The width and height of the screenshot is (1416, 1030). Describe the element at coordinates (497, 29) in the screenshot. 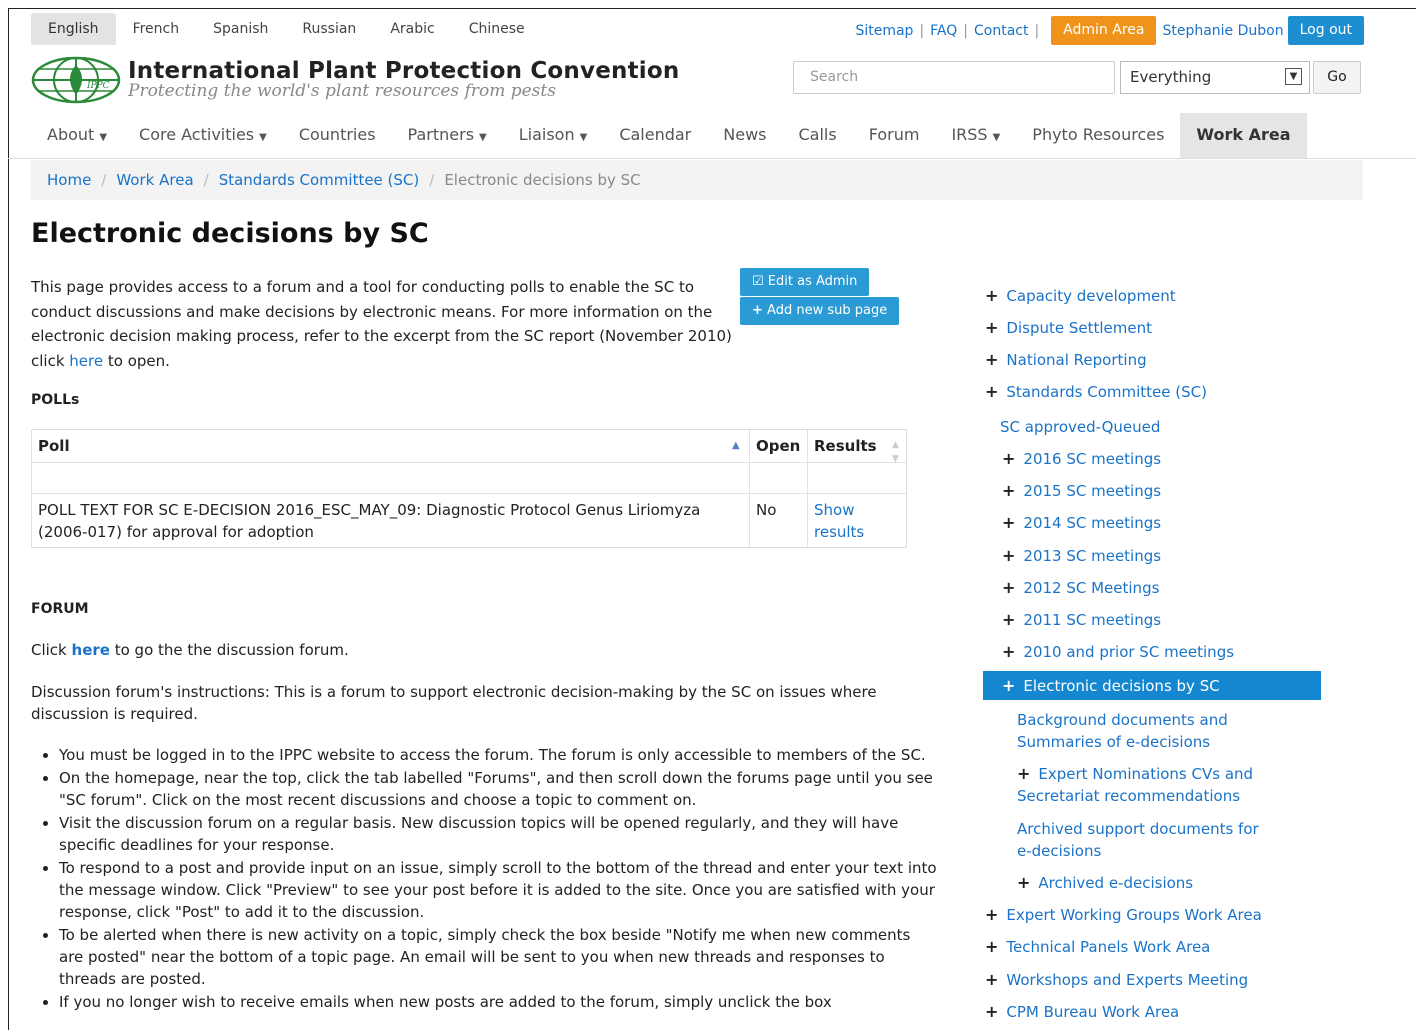

I see `lang-chinese: Chinese` at that location.